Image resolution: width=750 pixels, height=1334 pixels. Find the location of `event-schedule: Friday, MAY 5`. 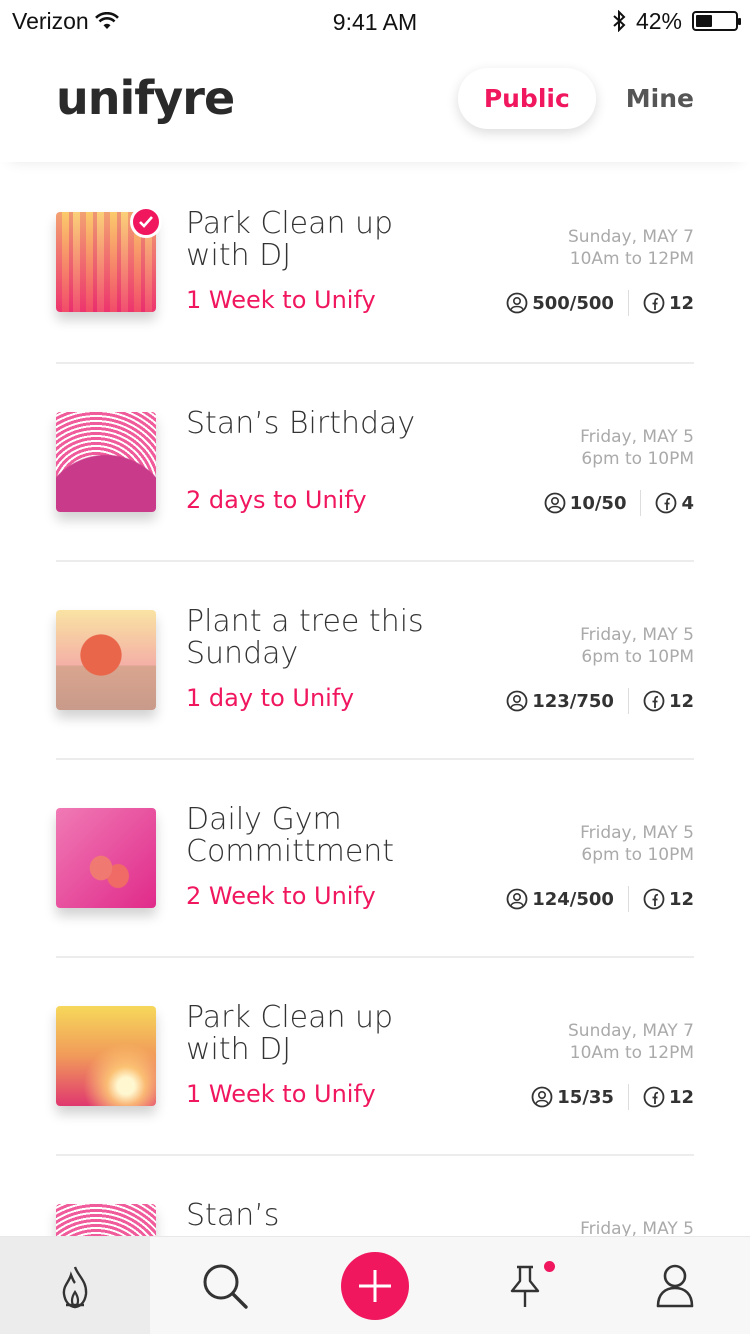

event-schedule: Friday, MAY 5 is located at coordinates (637, 1227).